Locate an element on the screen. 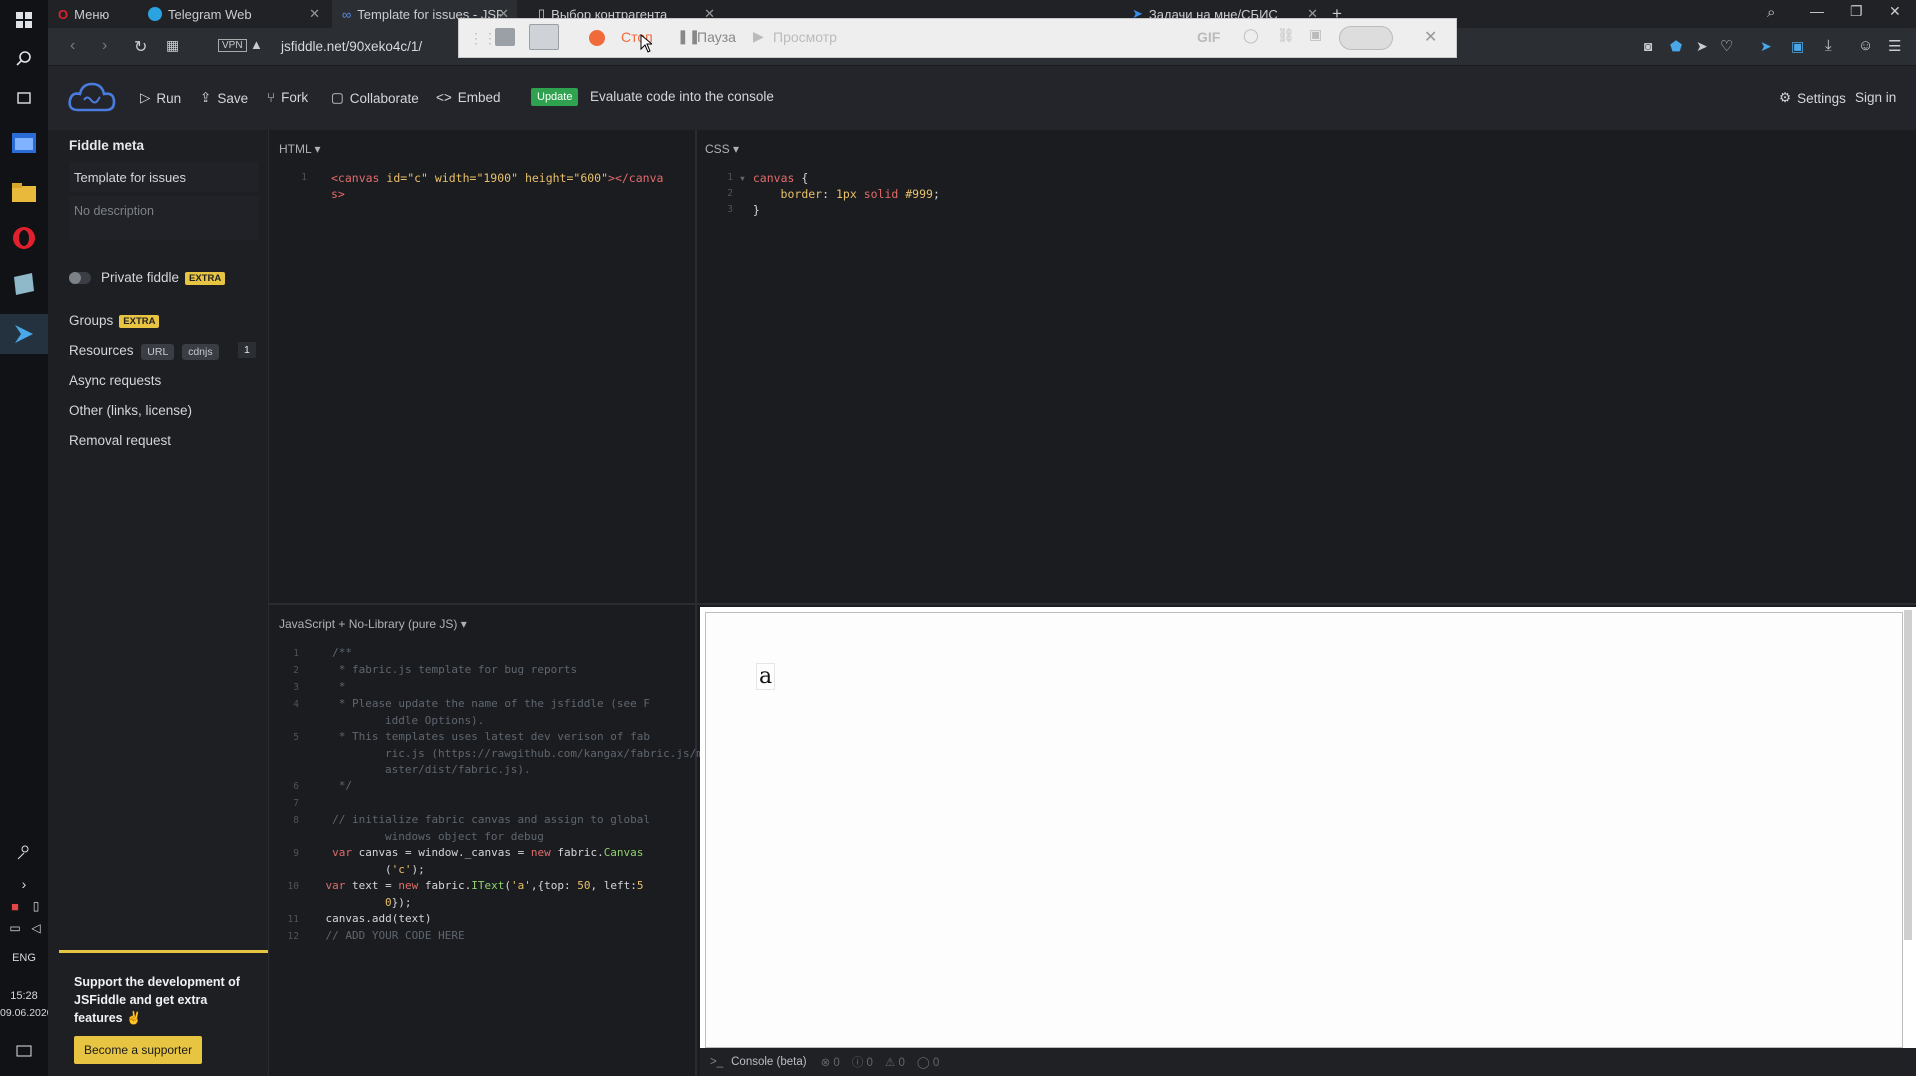  update-badge: Update is located at coordinates (555, 97).